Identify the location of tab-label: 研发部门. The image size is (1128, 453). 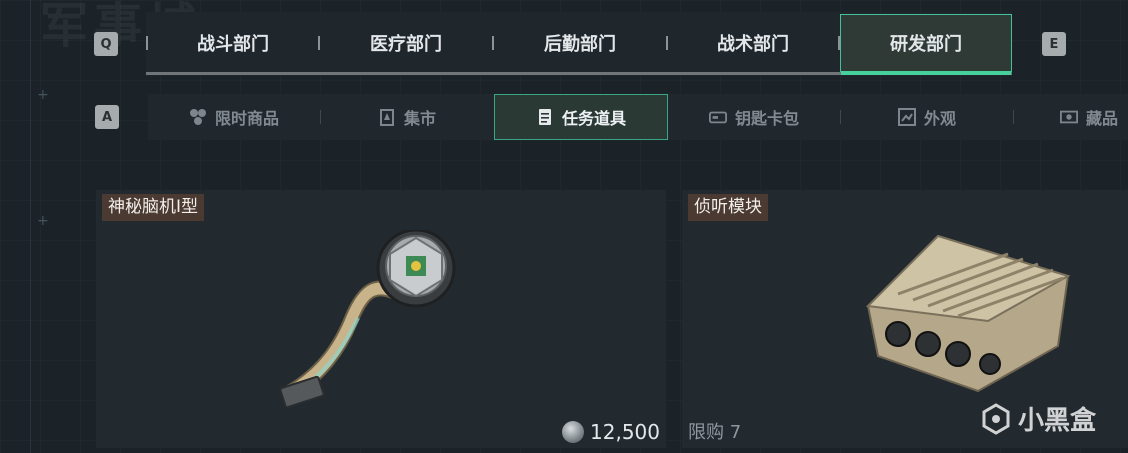
(926, 44).